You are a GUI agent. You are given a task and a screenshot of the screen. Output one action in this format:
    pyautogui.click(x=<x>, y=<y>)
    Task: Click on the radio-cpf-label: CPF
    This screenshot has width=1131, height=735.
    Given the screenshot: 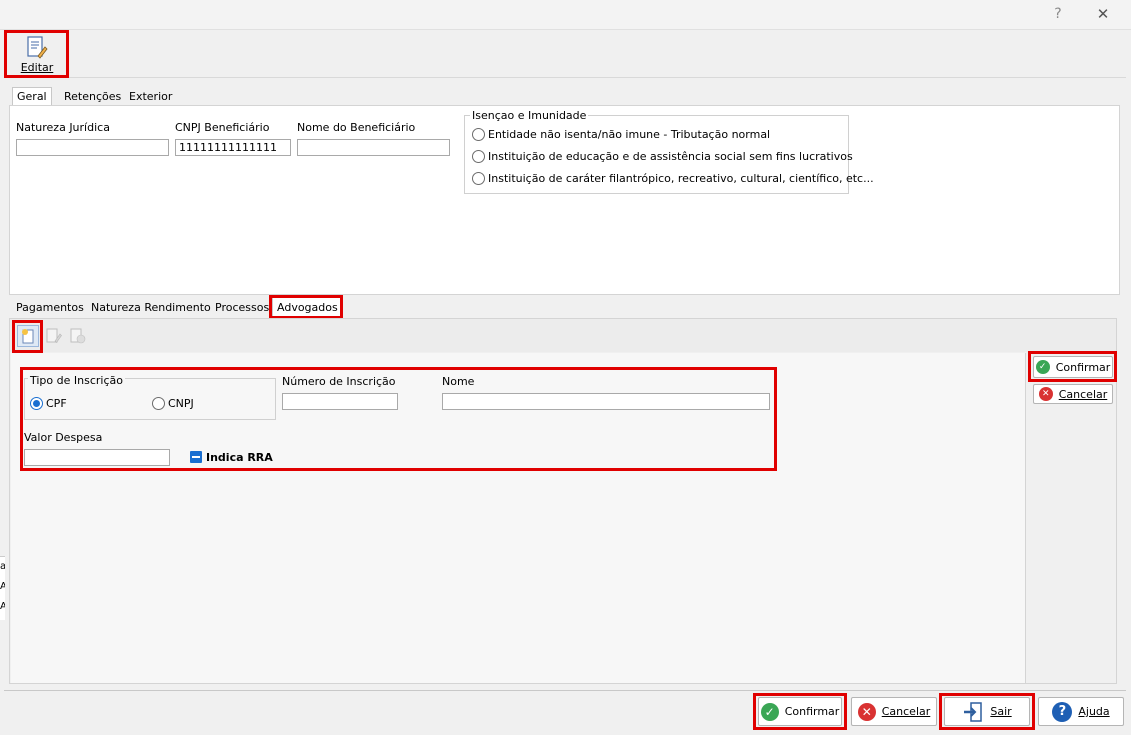 What is the action you would take?
    pyautogui.click(x=56, y=403)
    